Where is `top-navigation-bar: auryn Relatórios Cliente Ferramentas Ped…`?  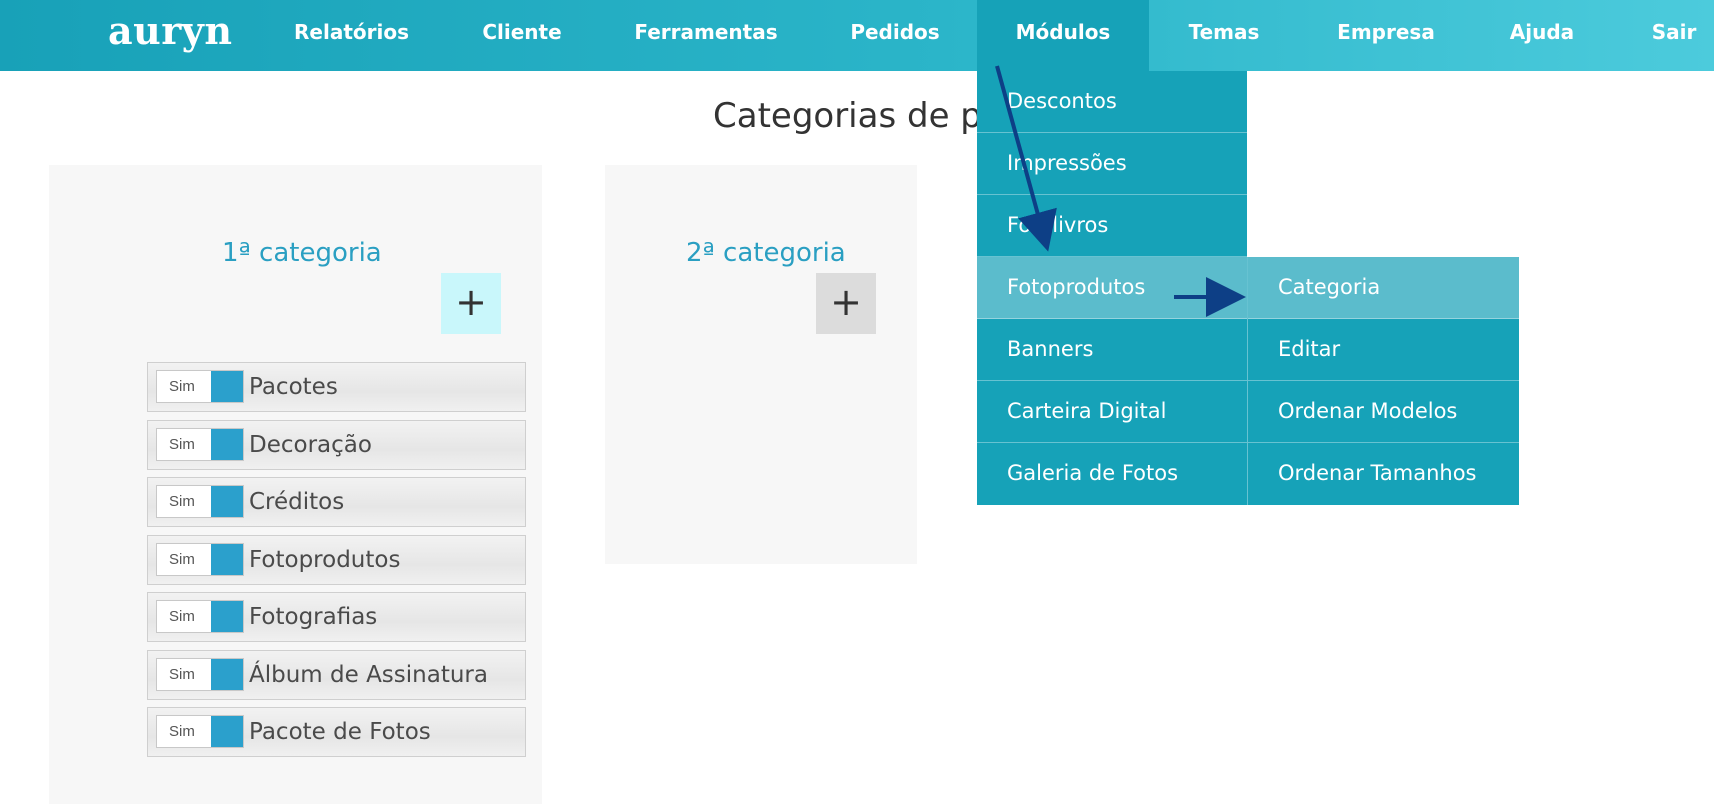 top-navigation-bar: auryn Relatórios Cliente Ferramentas Ped… is located at coordinates (857, 35).